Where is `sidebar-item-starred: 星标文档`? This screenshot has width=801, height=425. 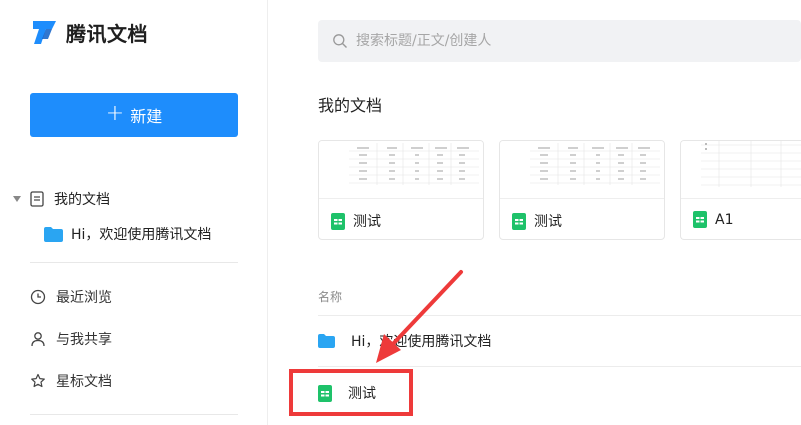
sidebar-item-starred: 星标文档 is located at coordinates (71, 381).